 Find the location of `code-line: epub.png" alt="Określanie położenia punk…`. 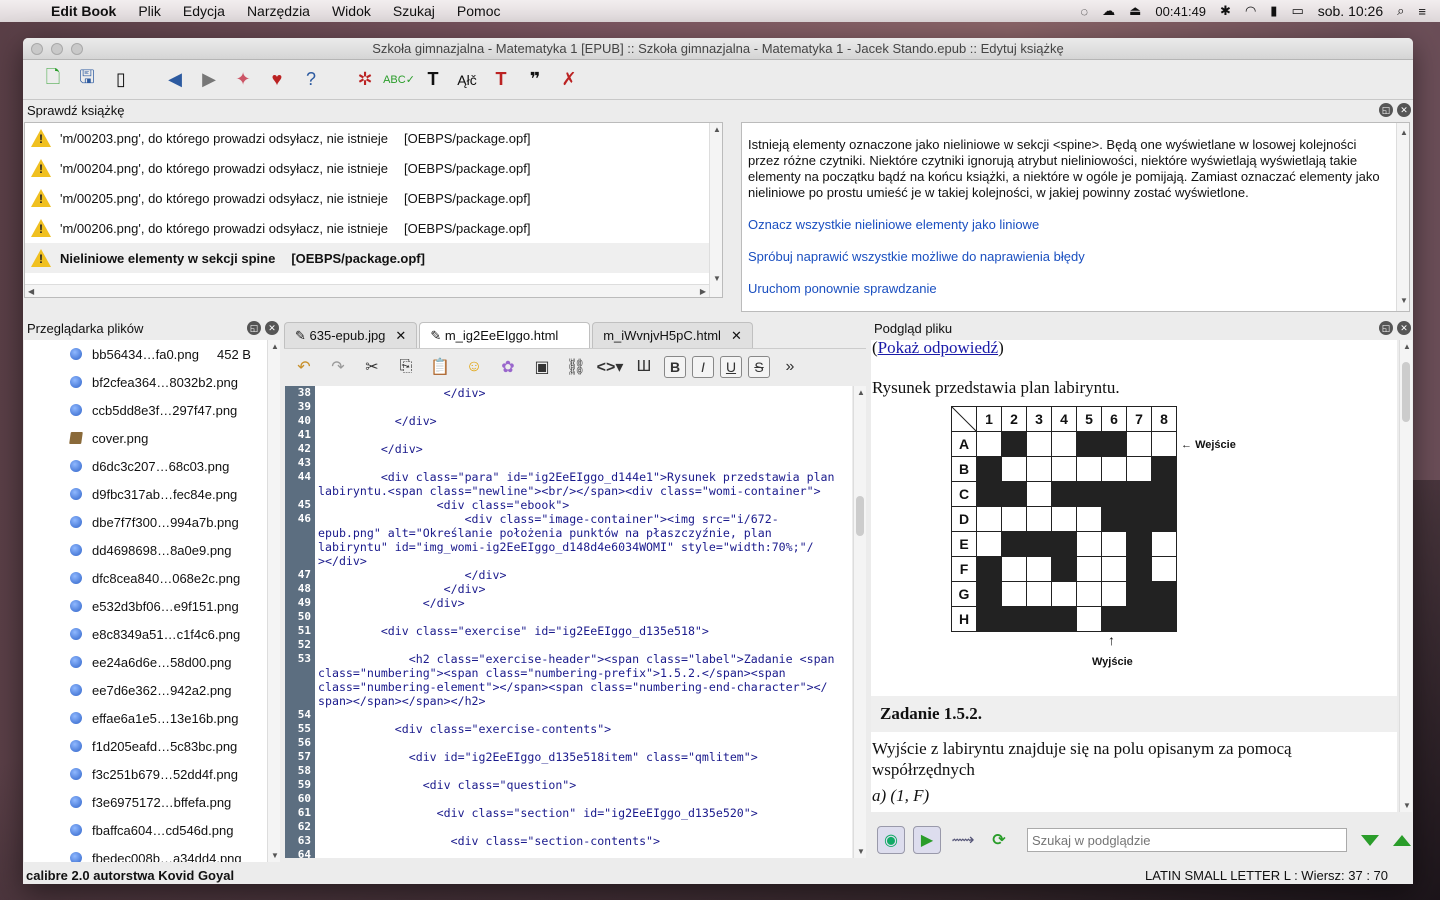

code-line: epub.png" alt="Określanie położenia punk… is located at coordinates (560, 533).